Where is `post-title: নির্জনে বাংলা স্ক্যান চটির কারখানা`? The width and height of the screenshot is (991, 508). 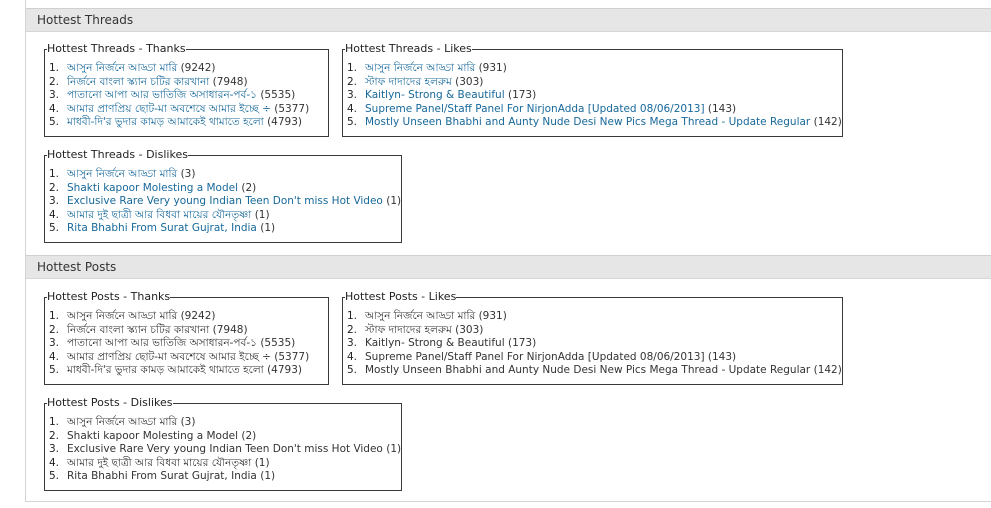 post-title: নির্জনে বাংলা স্ক্যান চটির কারখানা is located at coordinates (138, 329).